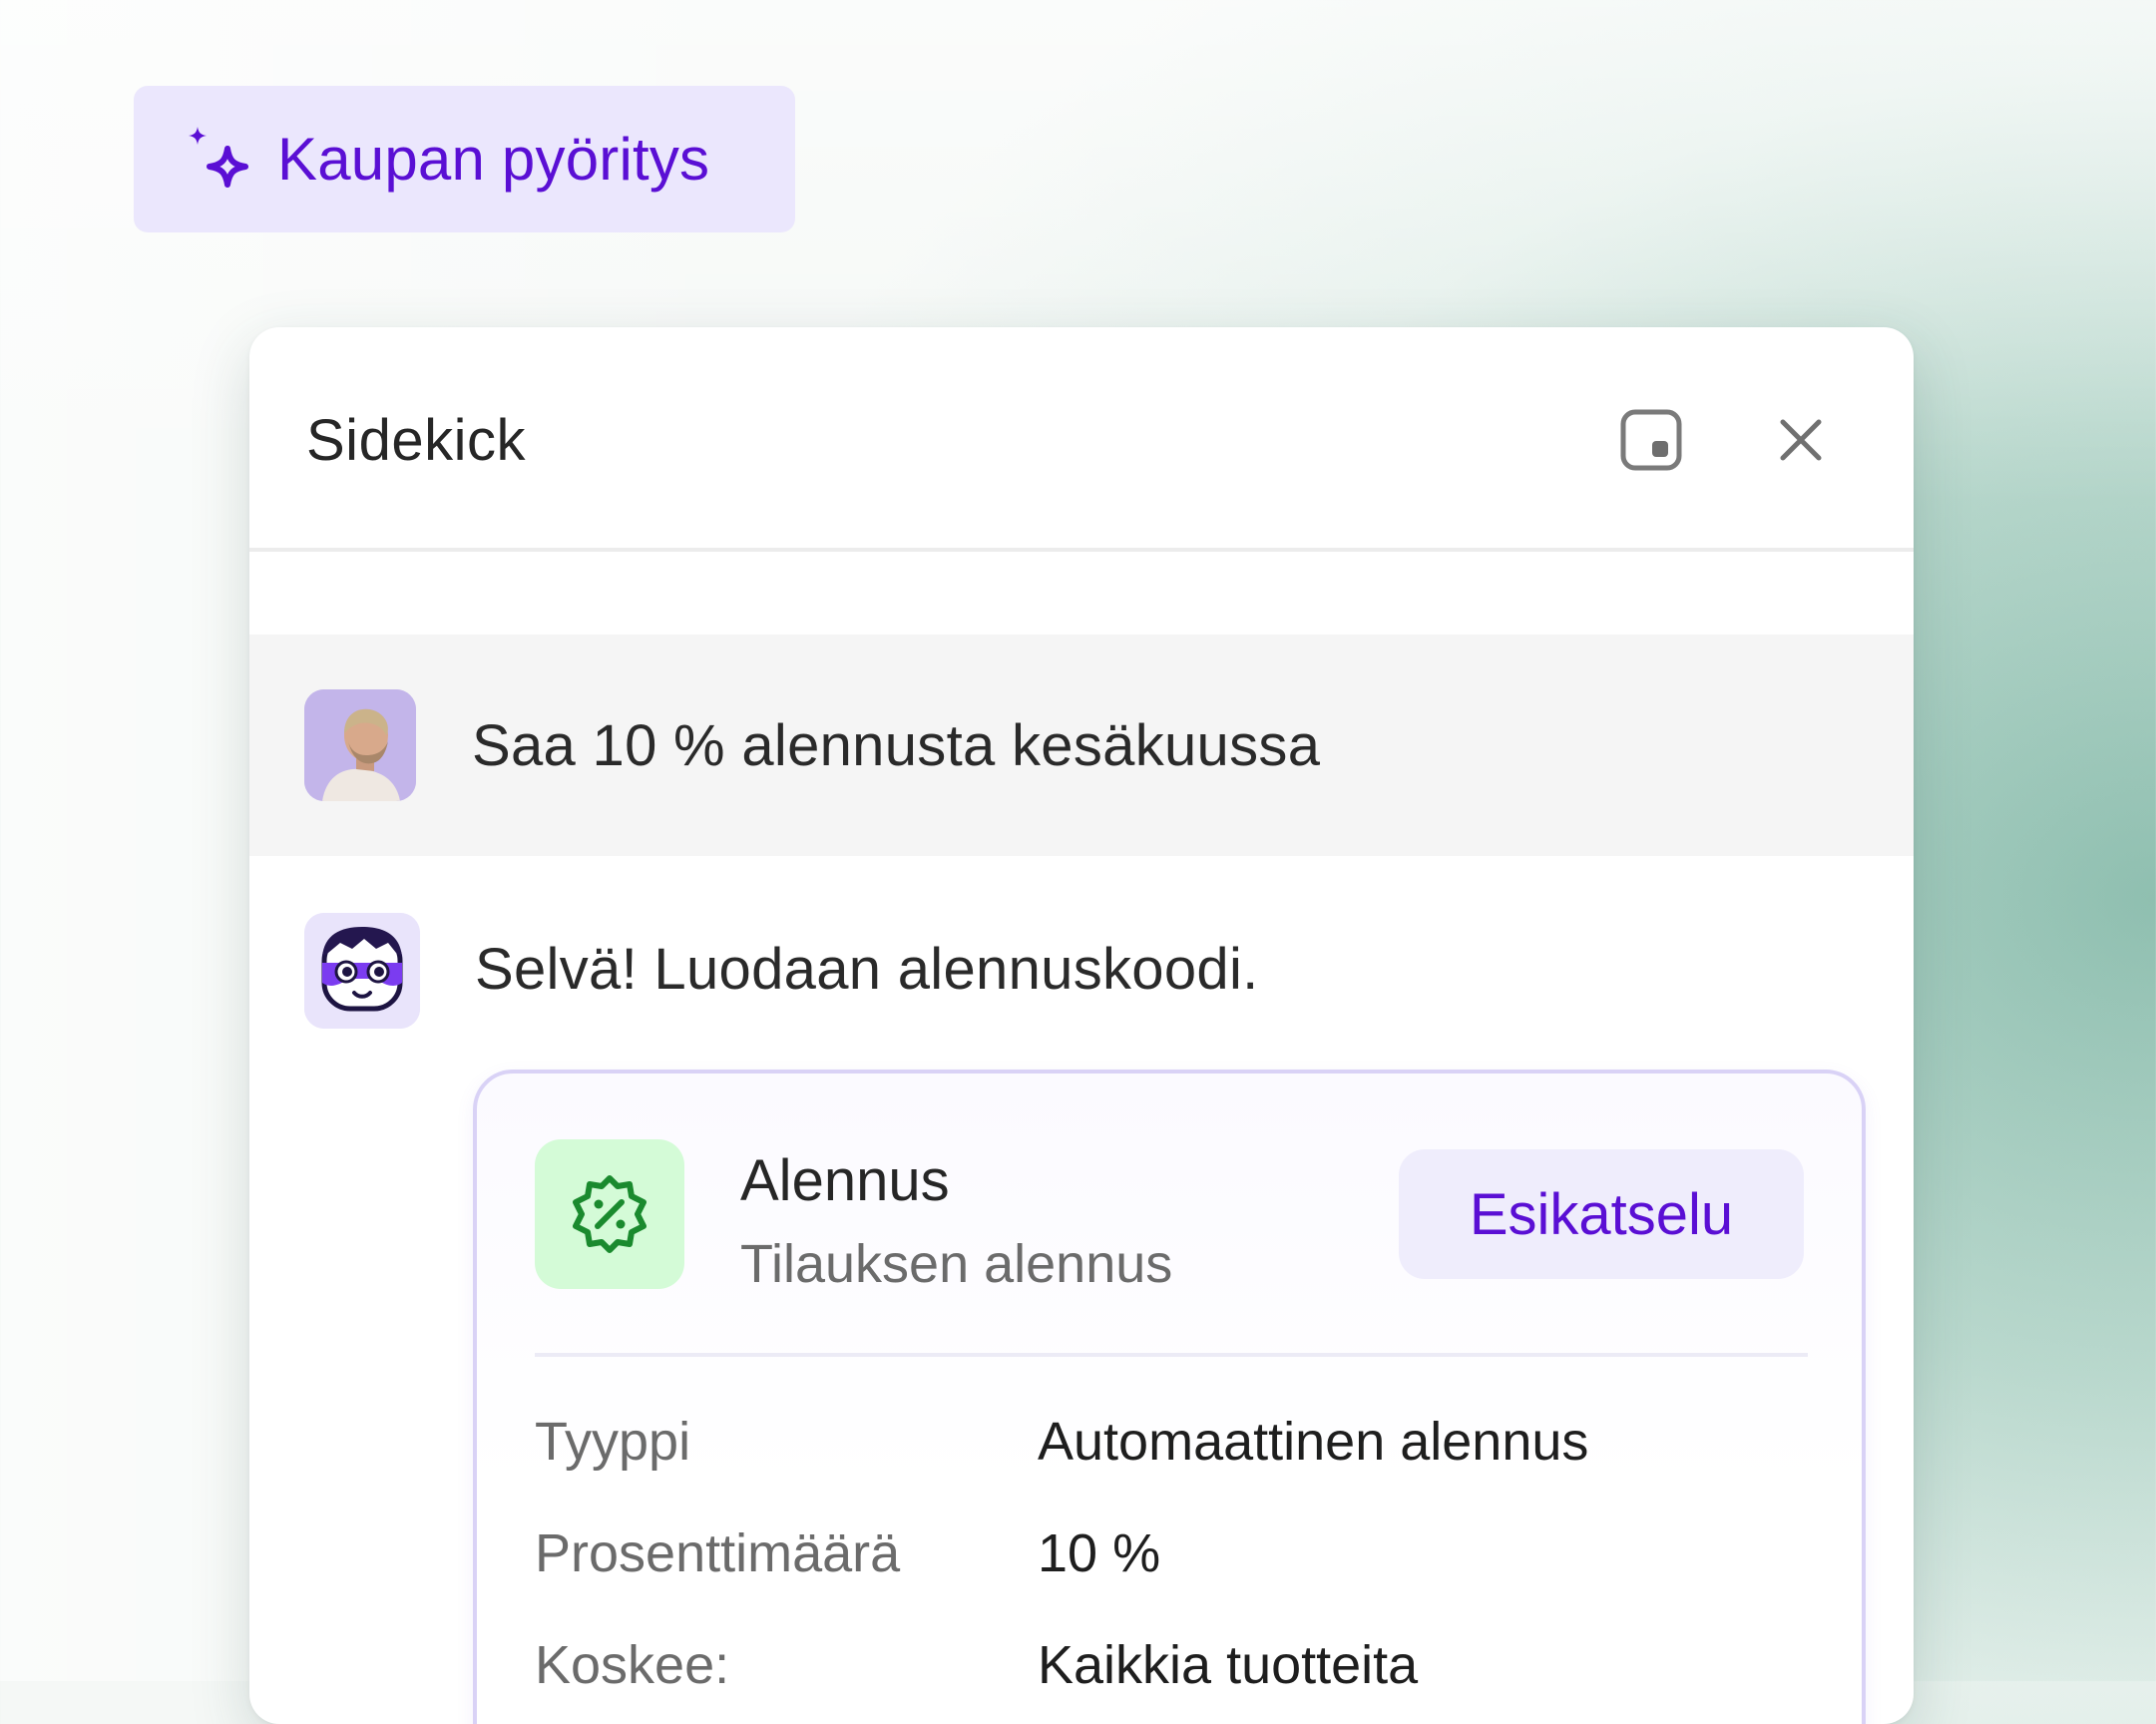  I want to click on detail-value: Kaikkia tuotteita, so click(1228, 1665).